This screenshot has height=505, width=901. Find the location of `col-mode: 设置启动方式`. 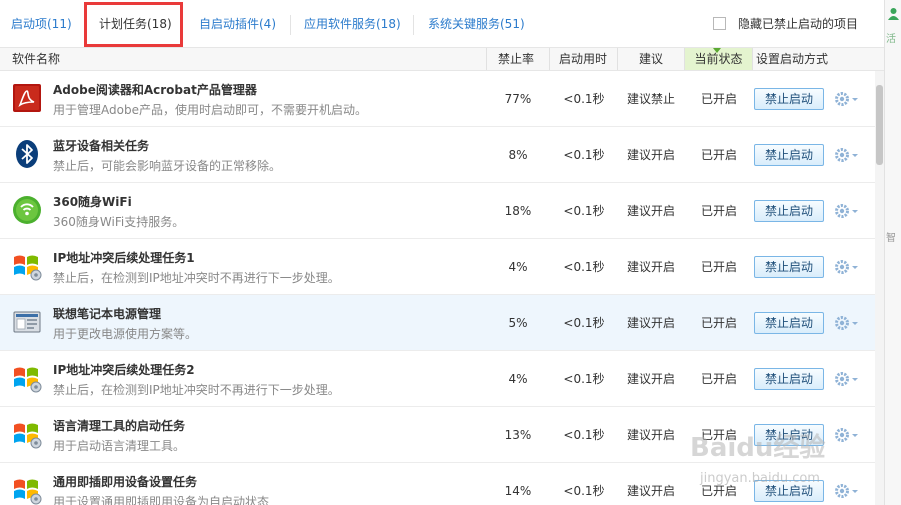

col-mode: 设置启动方式 is located at coordinates (792, 59).